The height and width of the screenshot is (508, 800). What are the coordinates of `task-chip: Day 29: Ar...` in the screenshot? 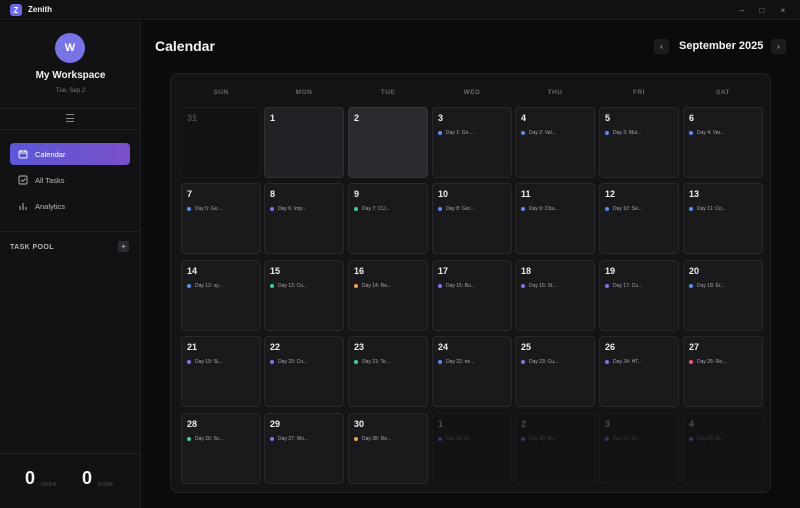 It's located at (455, 439).